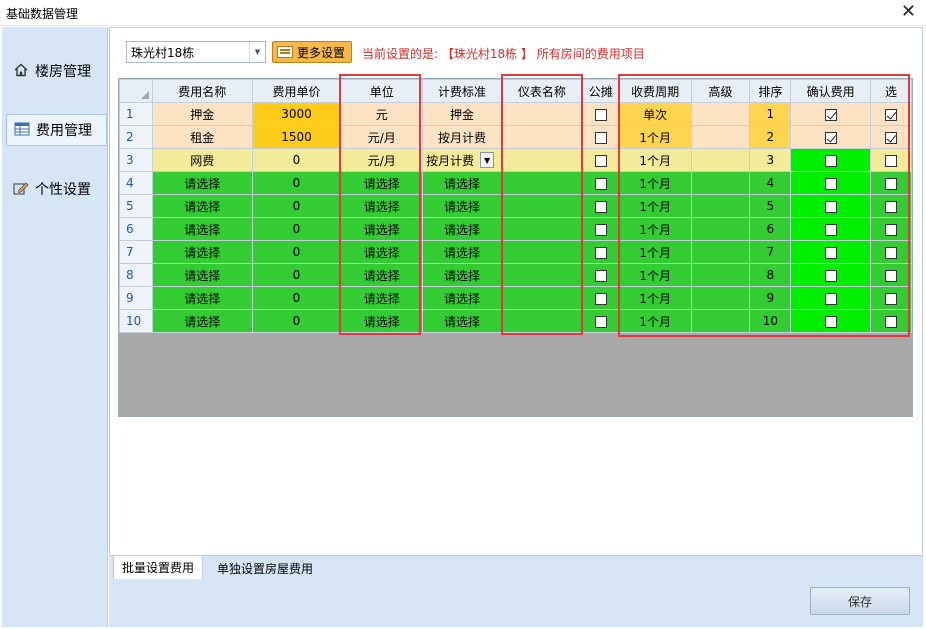  What do you see at coordinates (770, 298) in the screenshot?
I see `order-cell: 9` at bounding box center [770, 298].